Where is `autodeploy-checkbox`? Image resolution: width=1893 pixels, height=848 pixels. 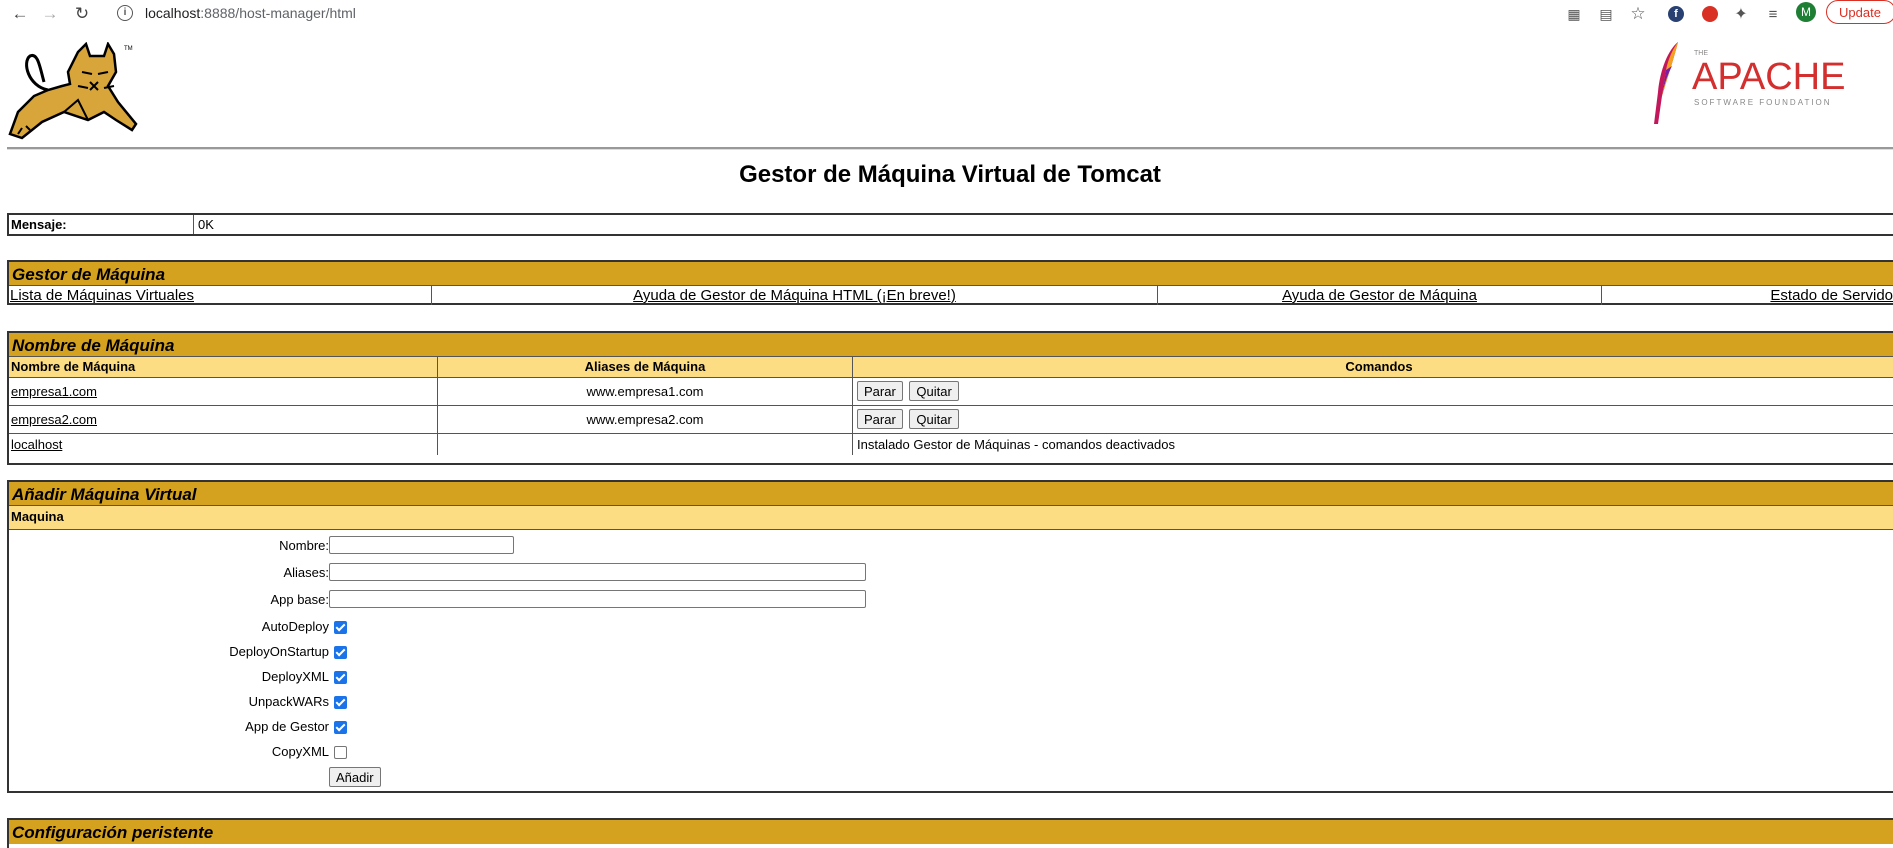 autodeploy-checkbox is located at coordinates (340, 627).